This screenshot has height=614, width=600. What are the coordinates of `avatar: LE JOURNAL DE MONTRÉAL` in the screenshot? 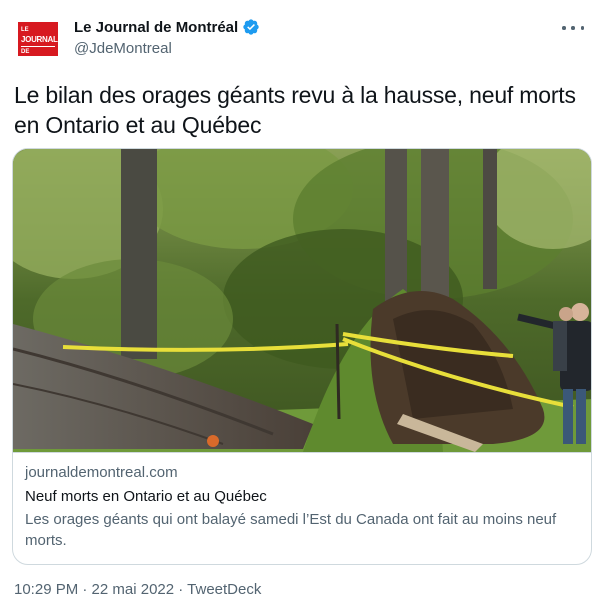 It's located at (40, 40).